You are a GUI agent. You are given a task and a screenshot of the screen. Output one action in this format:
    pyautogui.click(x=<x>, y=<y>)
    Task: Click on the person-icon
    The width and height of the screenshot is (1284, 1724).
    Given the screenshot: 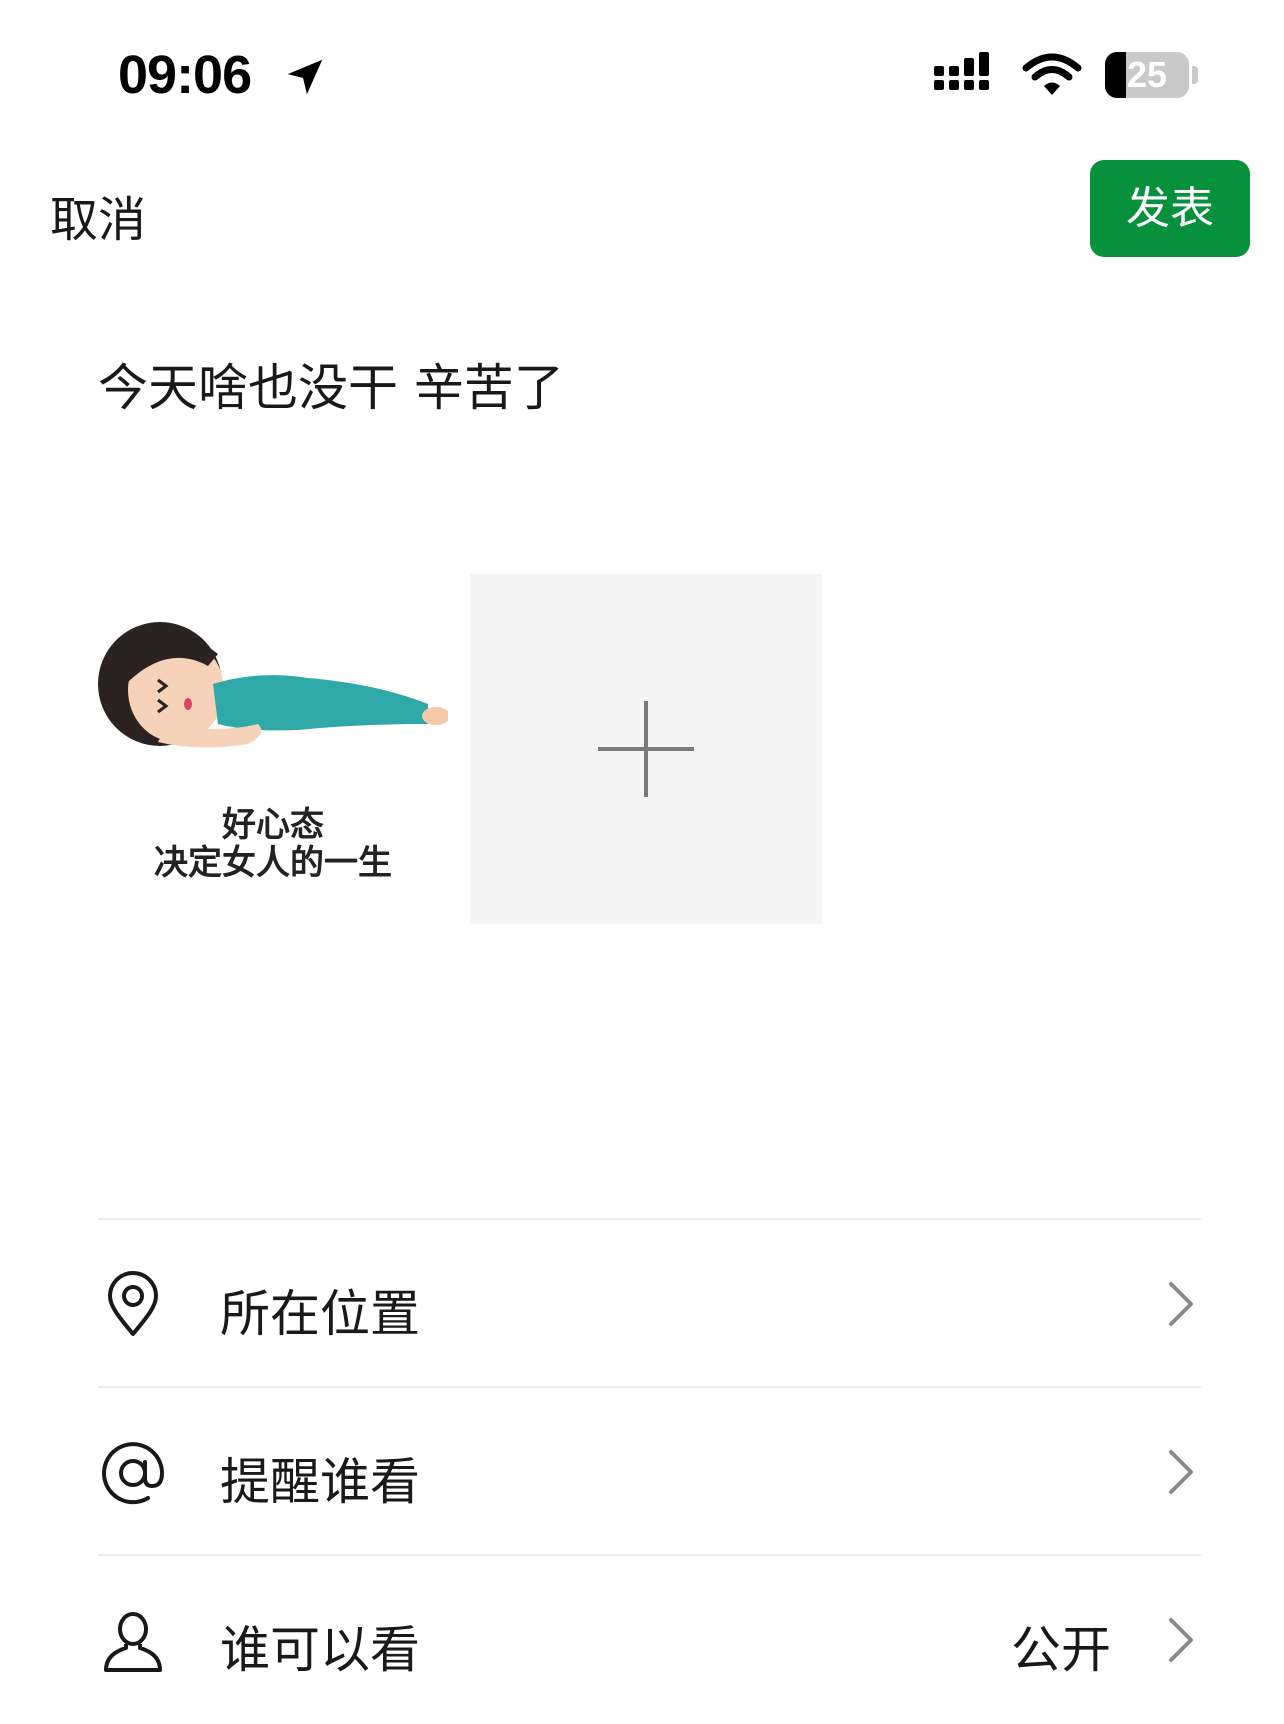 What is the action you would take?
    pyautogui.click(x=133, y=1641)
    